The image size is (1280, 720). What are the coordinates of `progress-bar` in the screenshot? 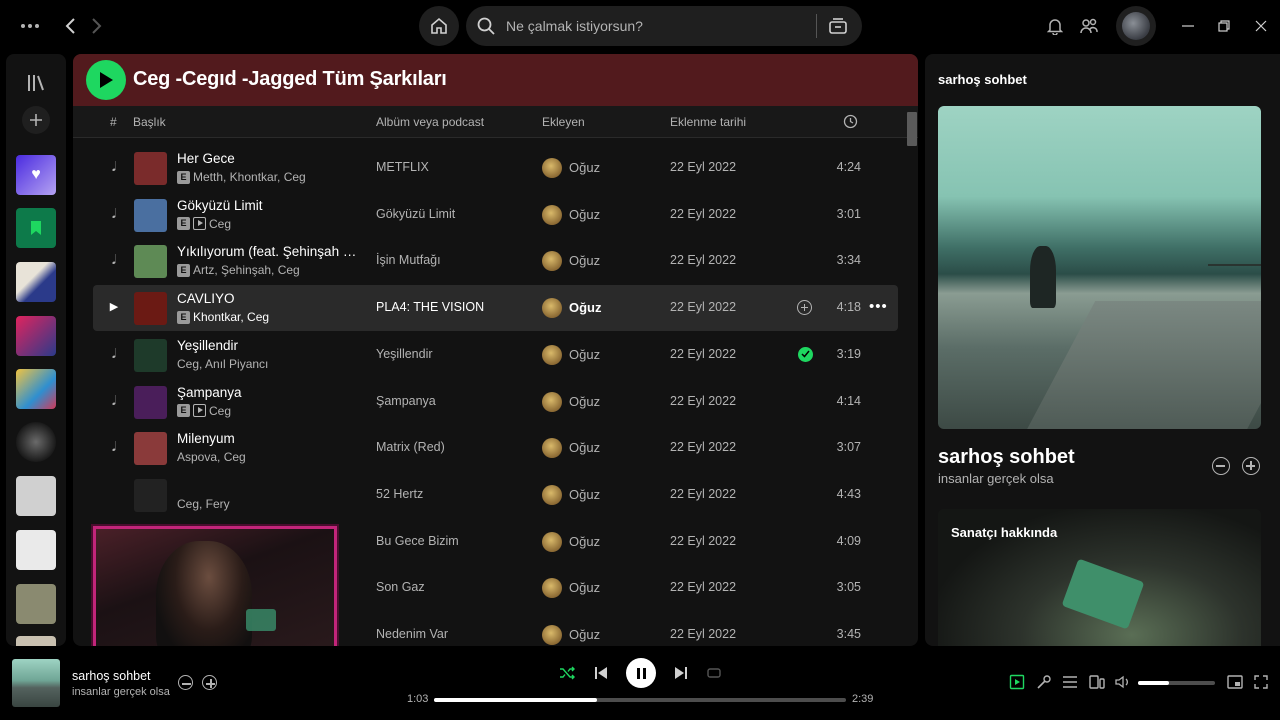 It's located at (640, 700).